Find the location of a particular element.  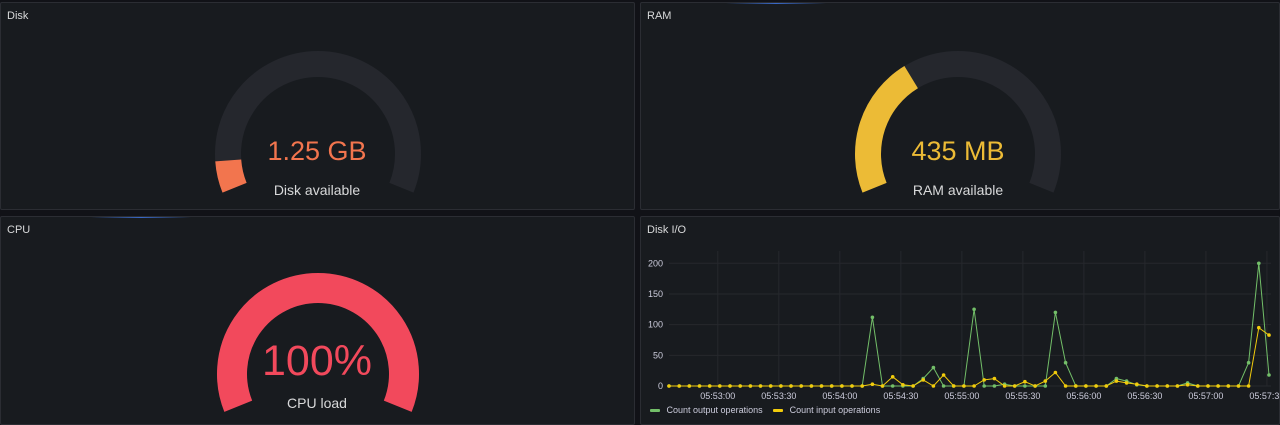

x-tick-label: 05:53:30 is located at coordinates (778, 396).